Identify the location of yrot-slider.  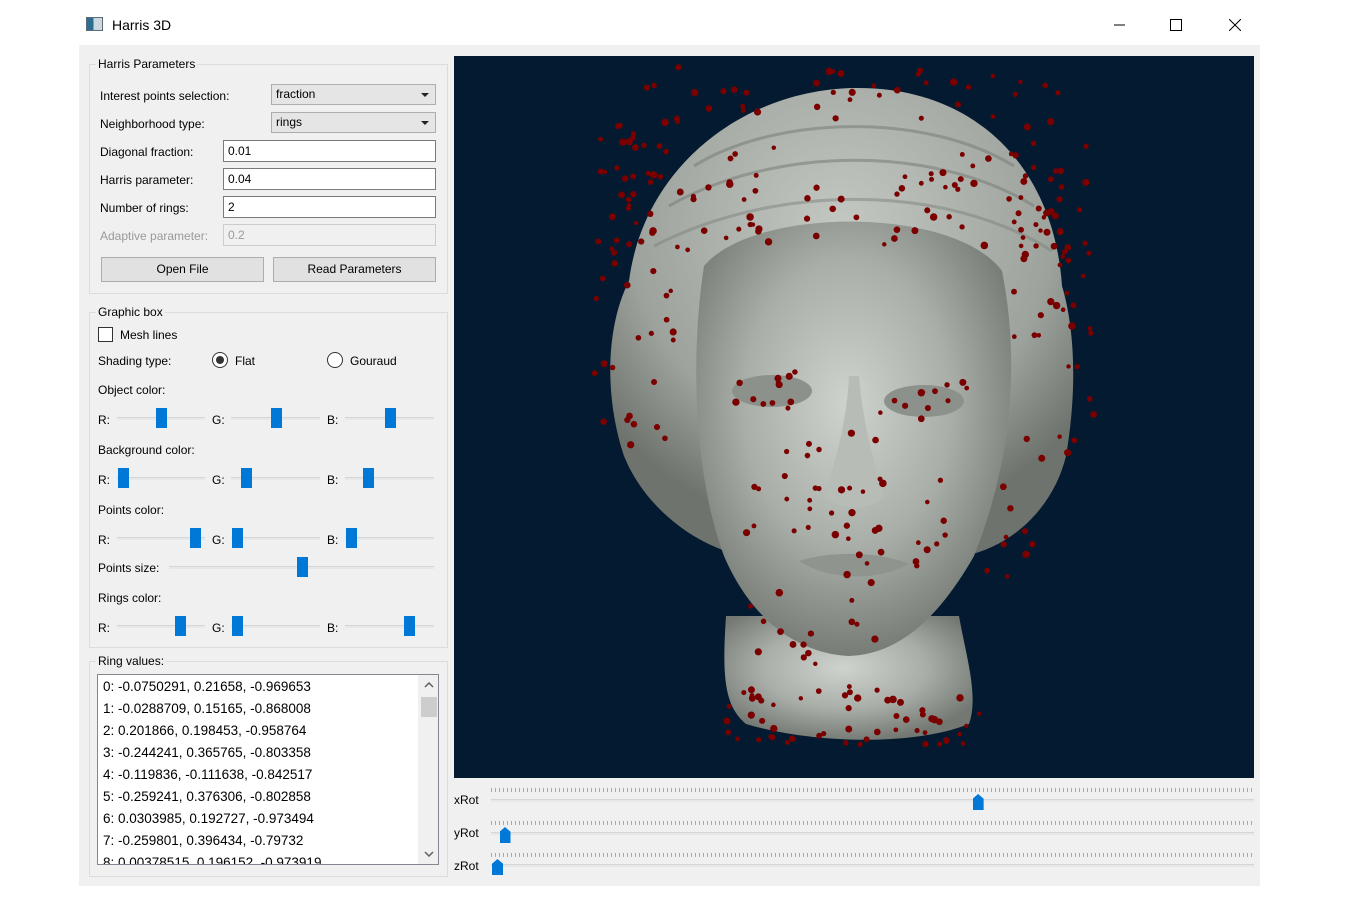
(872, 832).